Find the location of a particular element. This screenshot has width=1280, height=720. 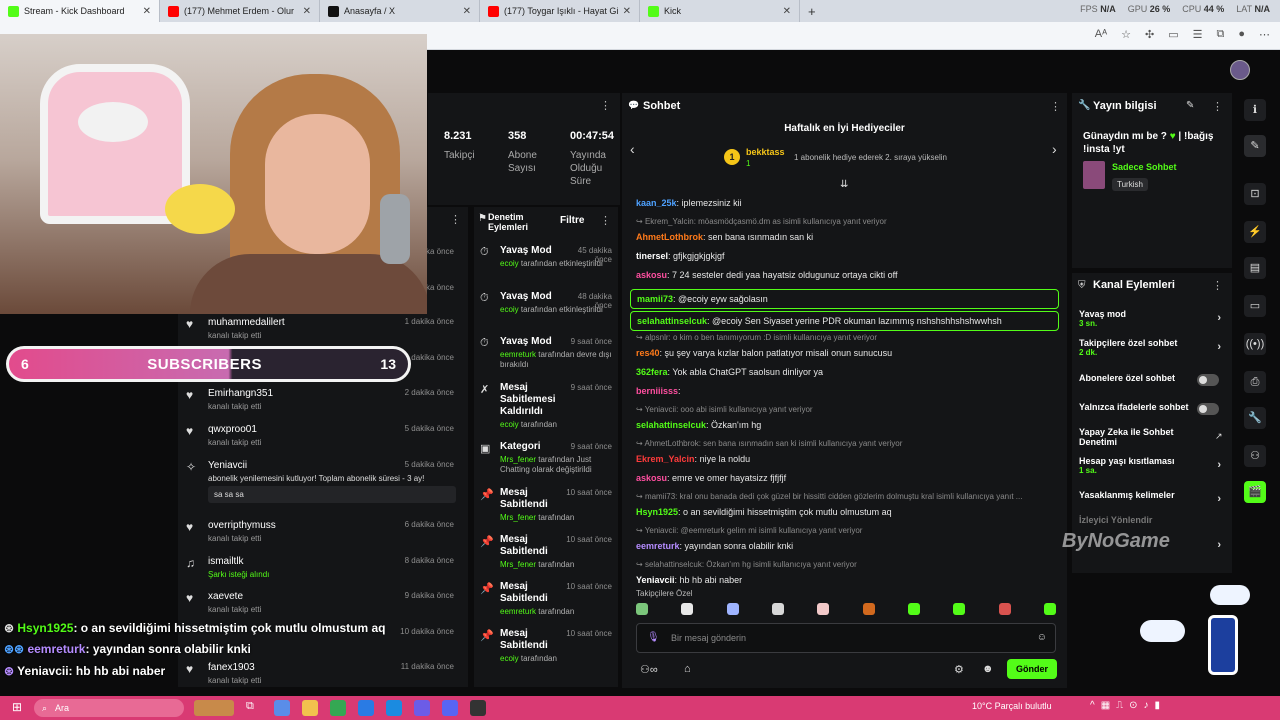

store-icon: ⌂ is located at coordinates (687, 669).